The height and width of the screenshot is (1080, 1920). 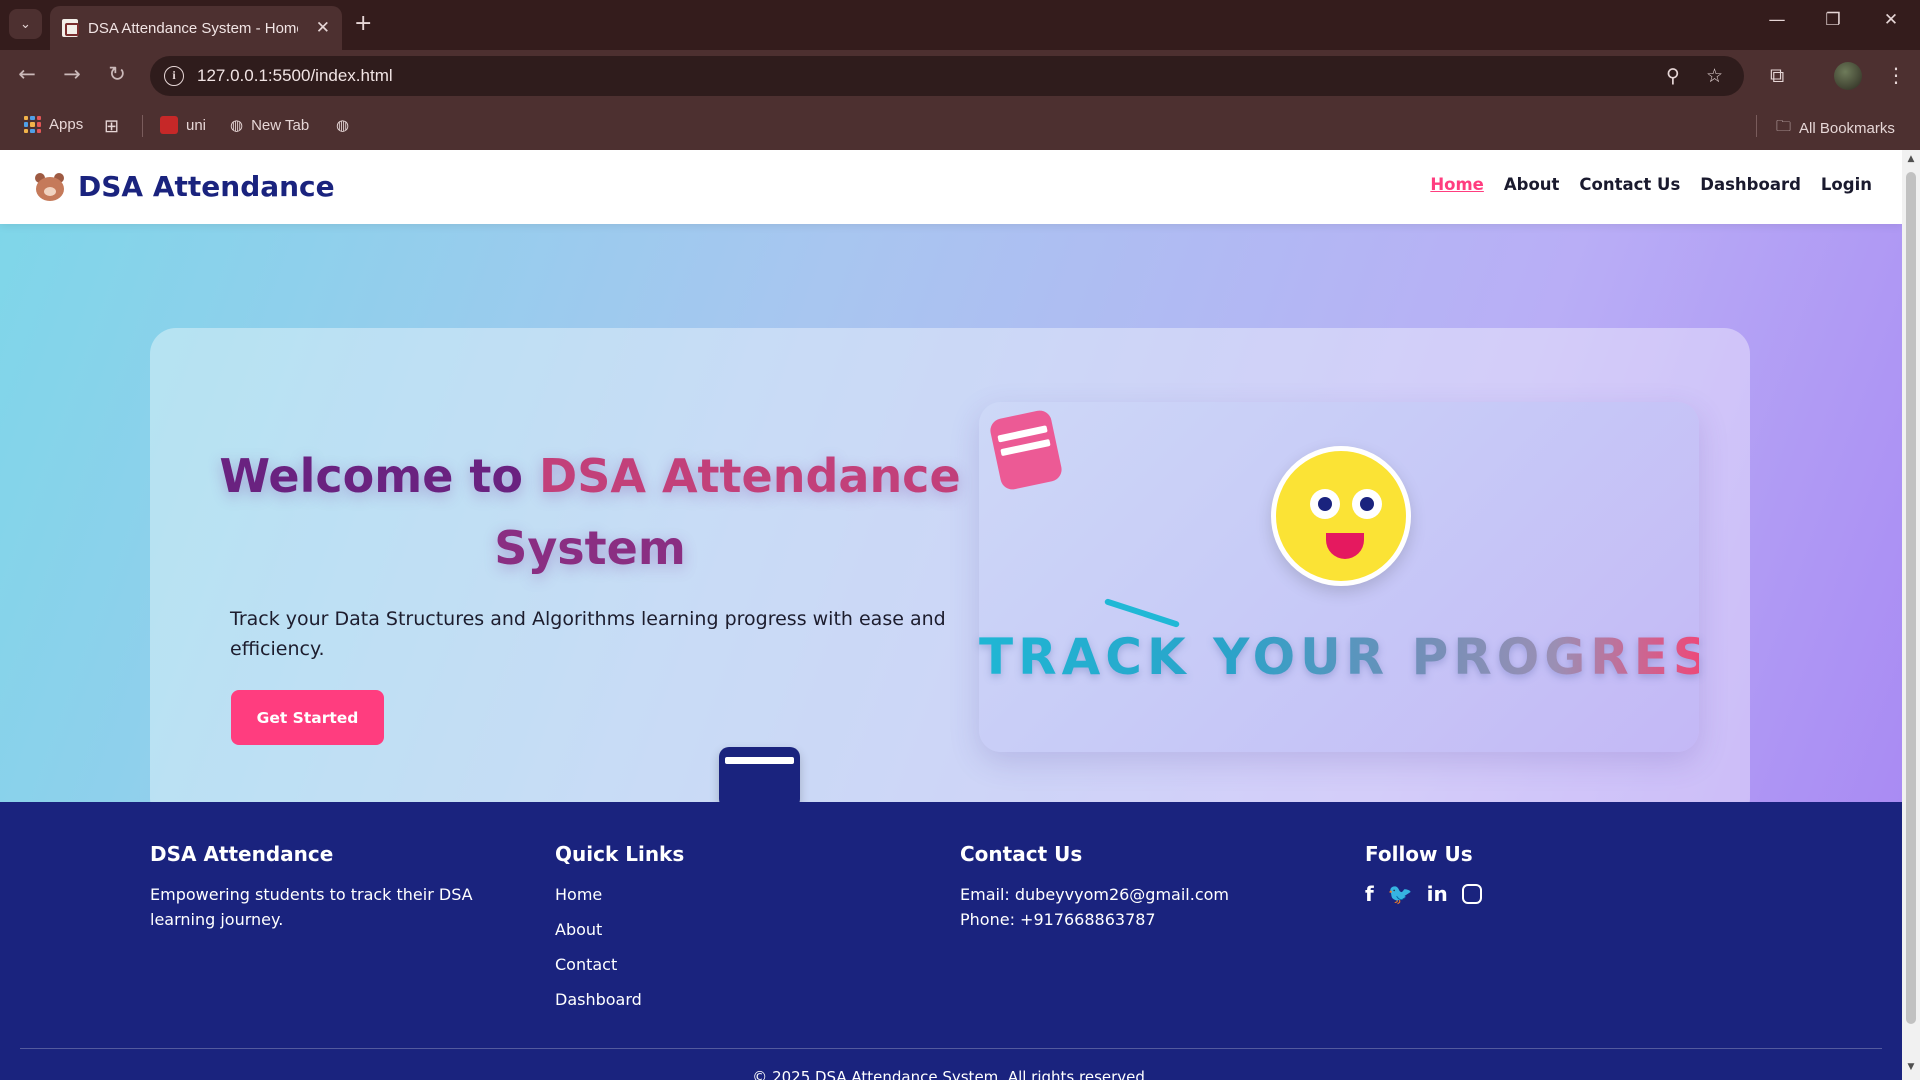 What do you see at coordinates (1629, 184) in the screenshot?
I see `nav-link-contact: Contact Us` at bounding box center [1629, 184].